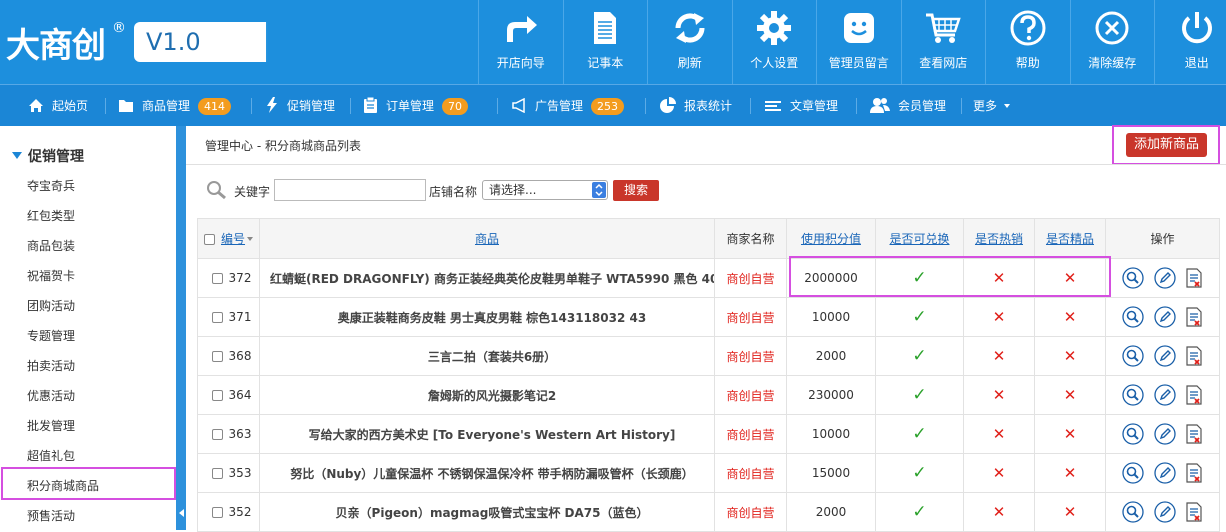 The image size is (1226, 532). What do you see at coordinates (300, 106) in the screenshot?
I see `nav-promotion: 促销管理` at bounding box center [300, 106].